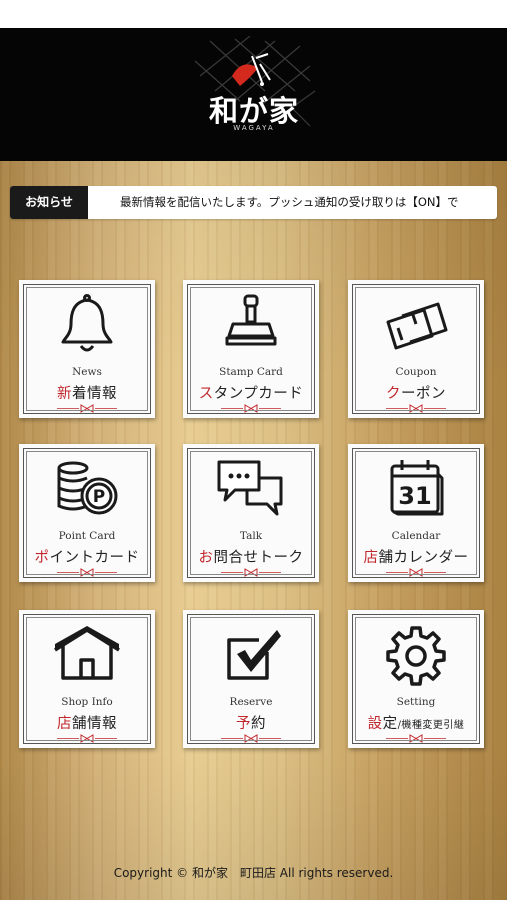  What do you see at coordinates (289, 202) in the screenshot?
I see `news-text: 最新情報を配信いたします。プッシュ通知の受け取りは【ON】で` at bounding box center [289, 202].